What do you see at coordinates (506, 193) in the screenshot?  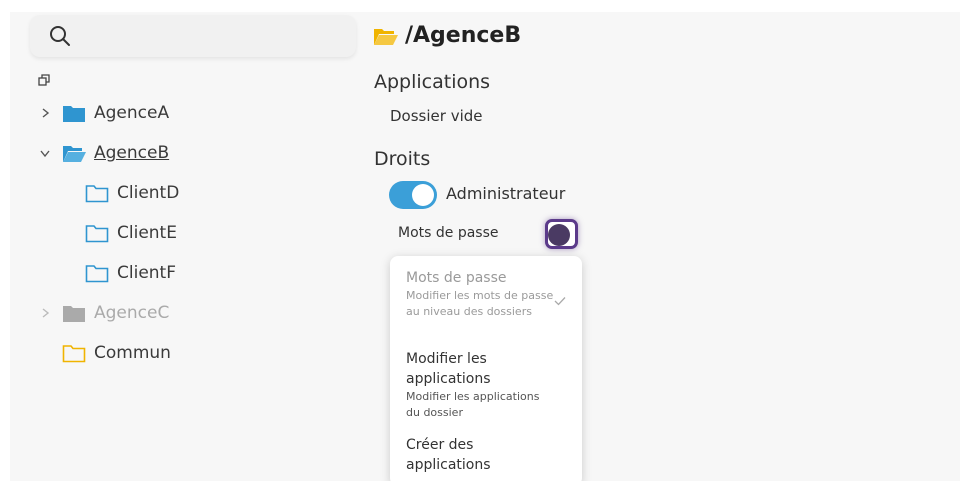 I see `admin-toggle-label: Administrateur` at bounding box center [506, 193].